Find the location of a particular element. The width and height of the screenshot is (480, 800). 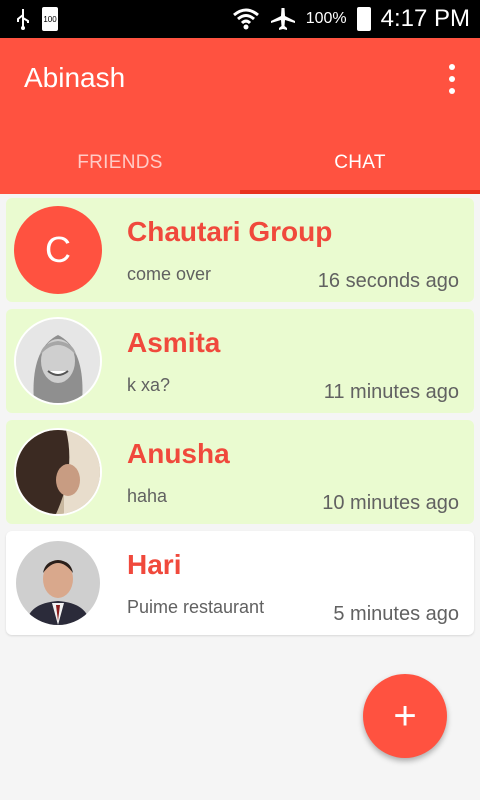

status-bar: 100 100% 4:17 PM is located at coordinates (240, 19).